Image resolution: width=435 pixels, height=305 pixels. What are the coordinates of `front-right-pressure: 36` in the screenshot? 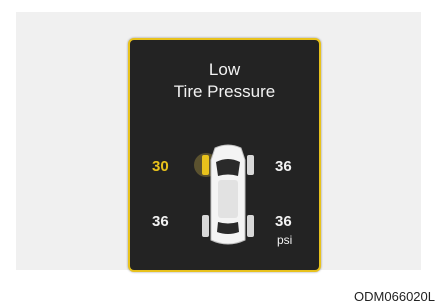 It's located at (283, 166).